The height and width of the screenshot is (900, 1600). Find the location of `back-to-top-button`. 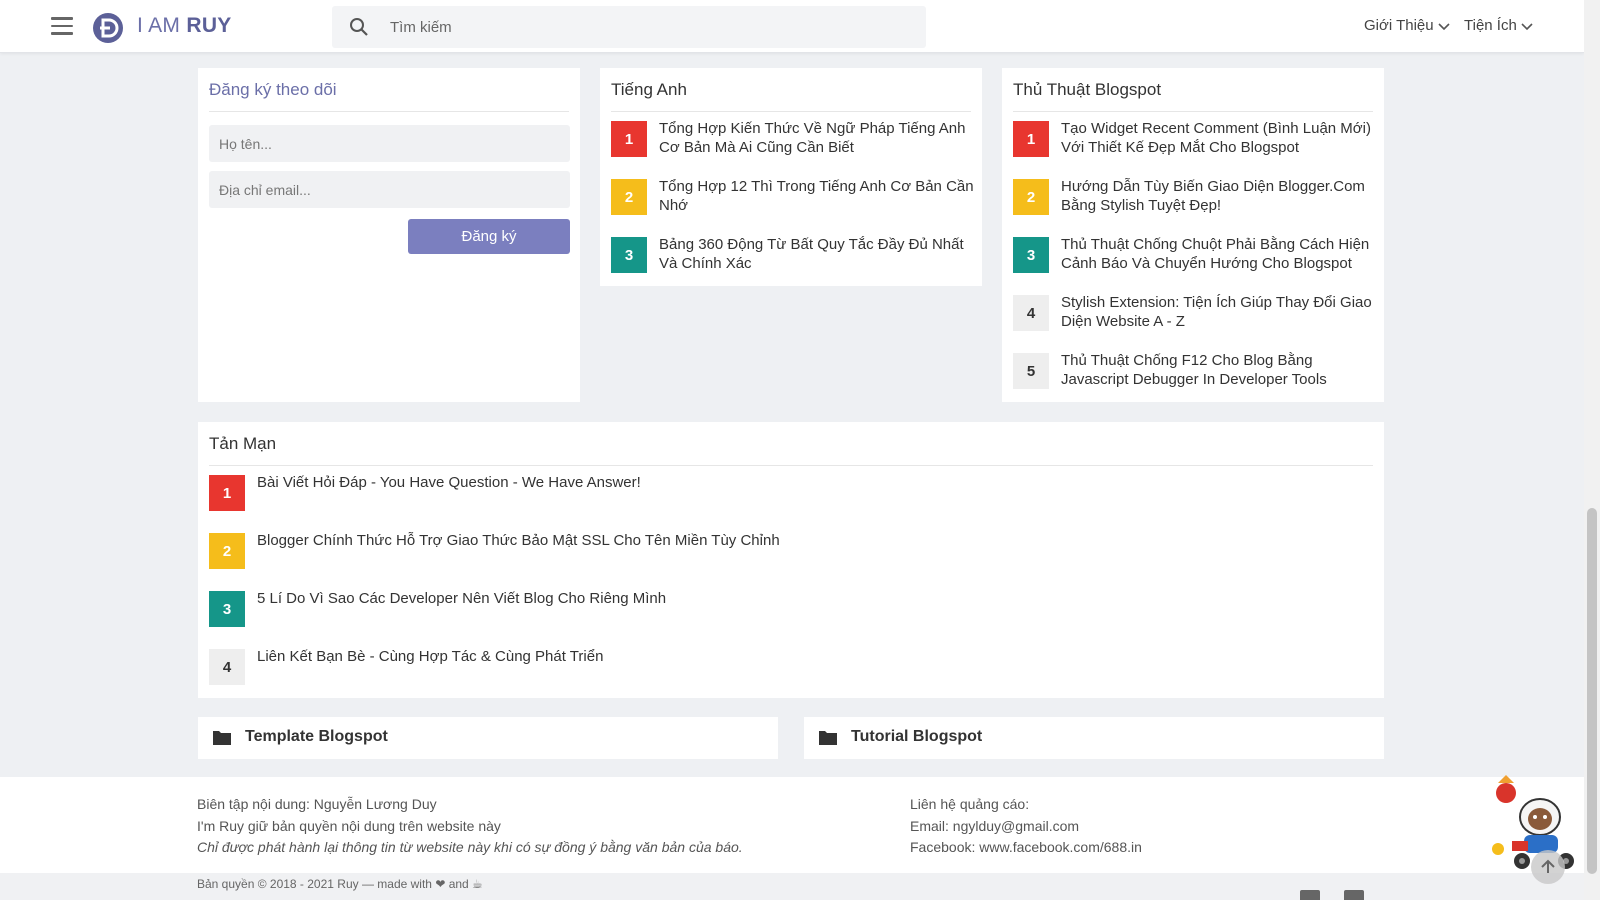

back-to-top-button is located at coordinates (1548, 867).